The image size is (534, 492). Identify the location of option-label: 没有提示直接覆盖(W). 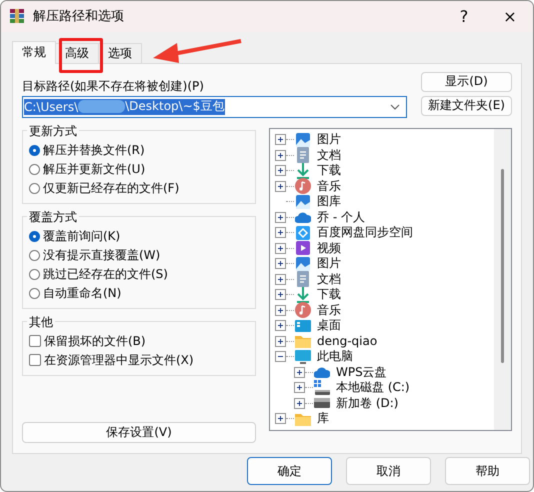
(101, 255).